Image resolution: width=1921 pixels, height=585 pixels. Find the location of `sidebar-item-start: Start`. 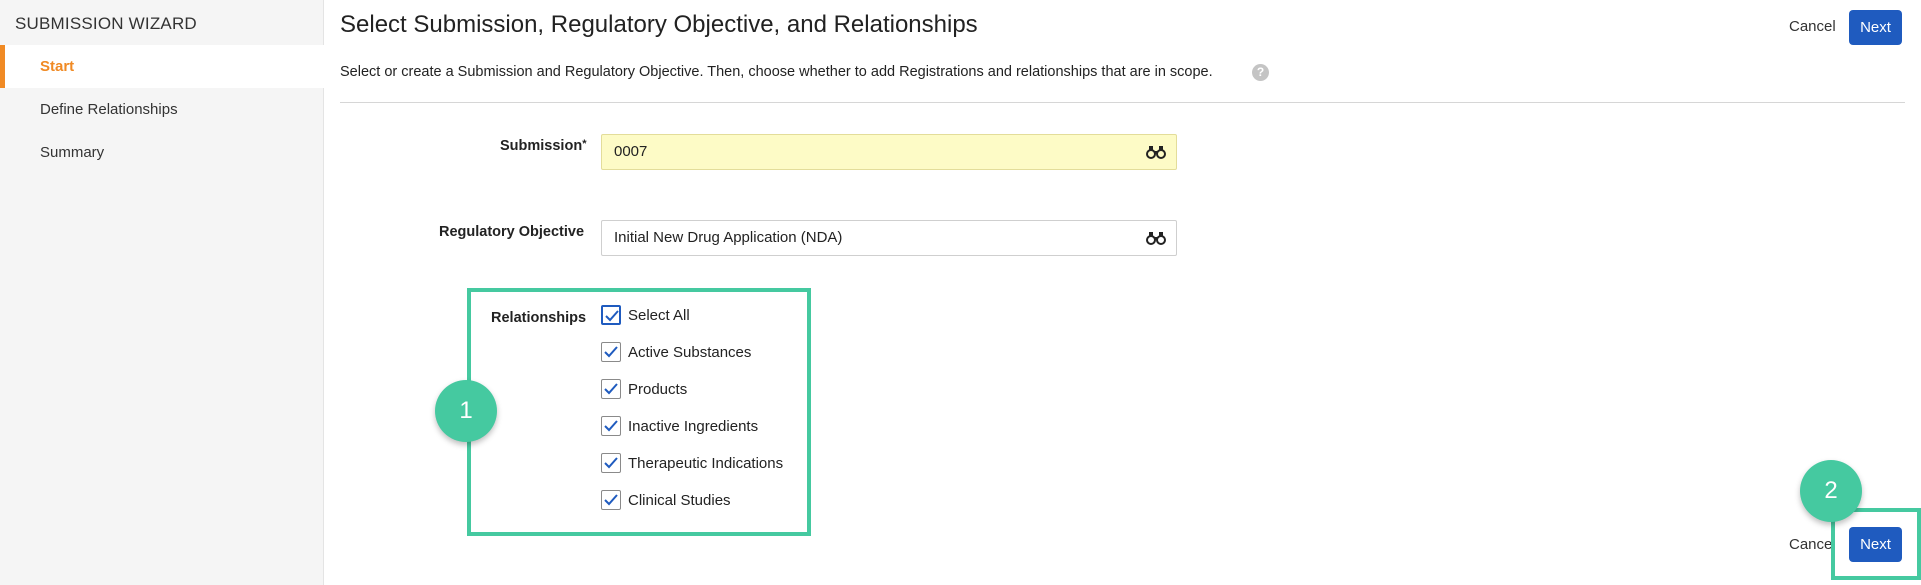

sidebar-item-start: Start is located at coordinates (162, 66).